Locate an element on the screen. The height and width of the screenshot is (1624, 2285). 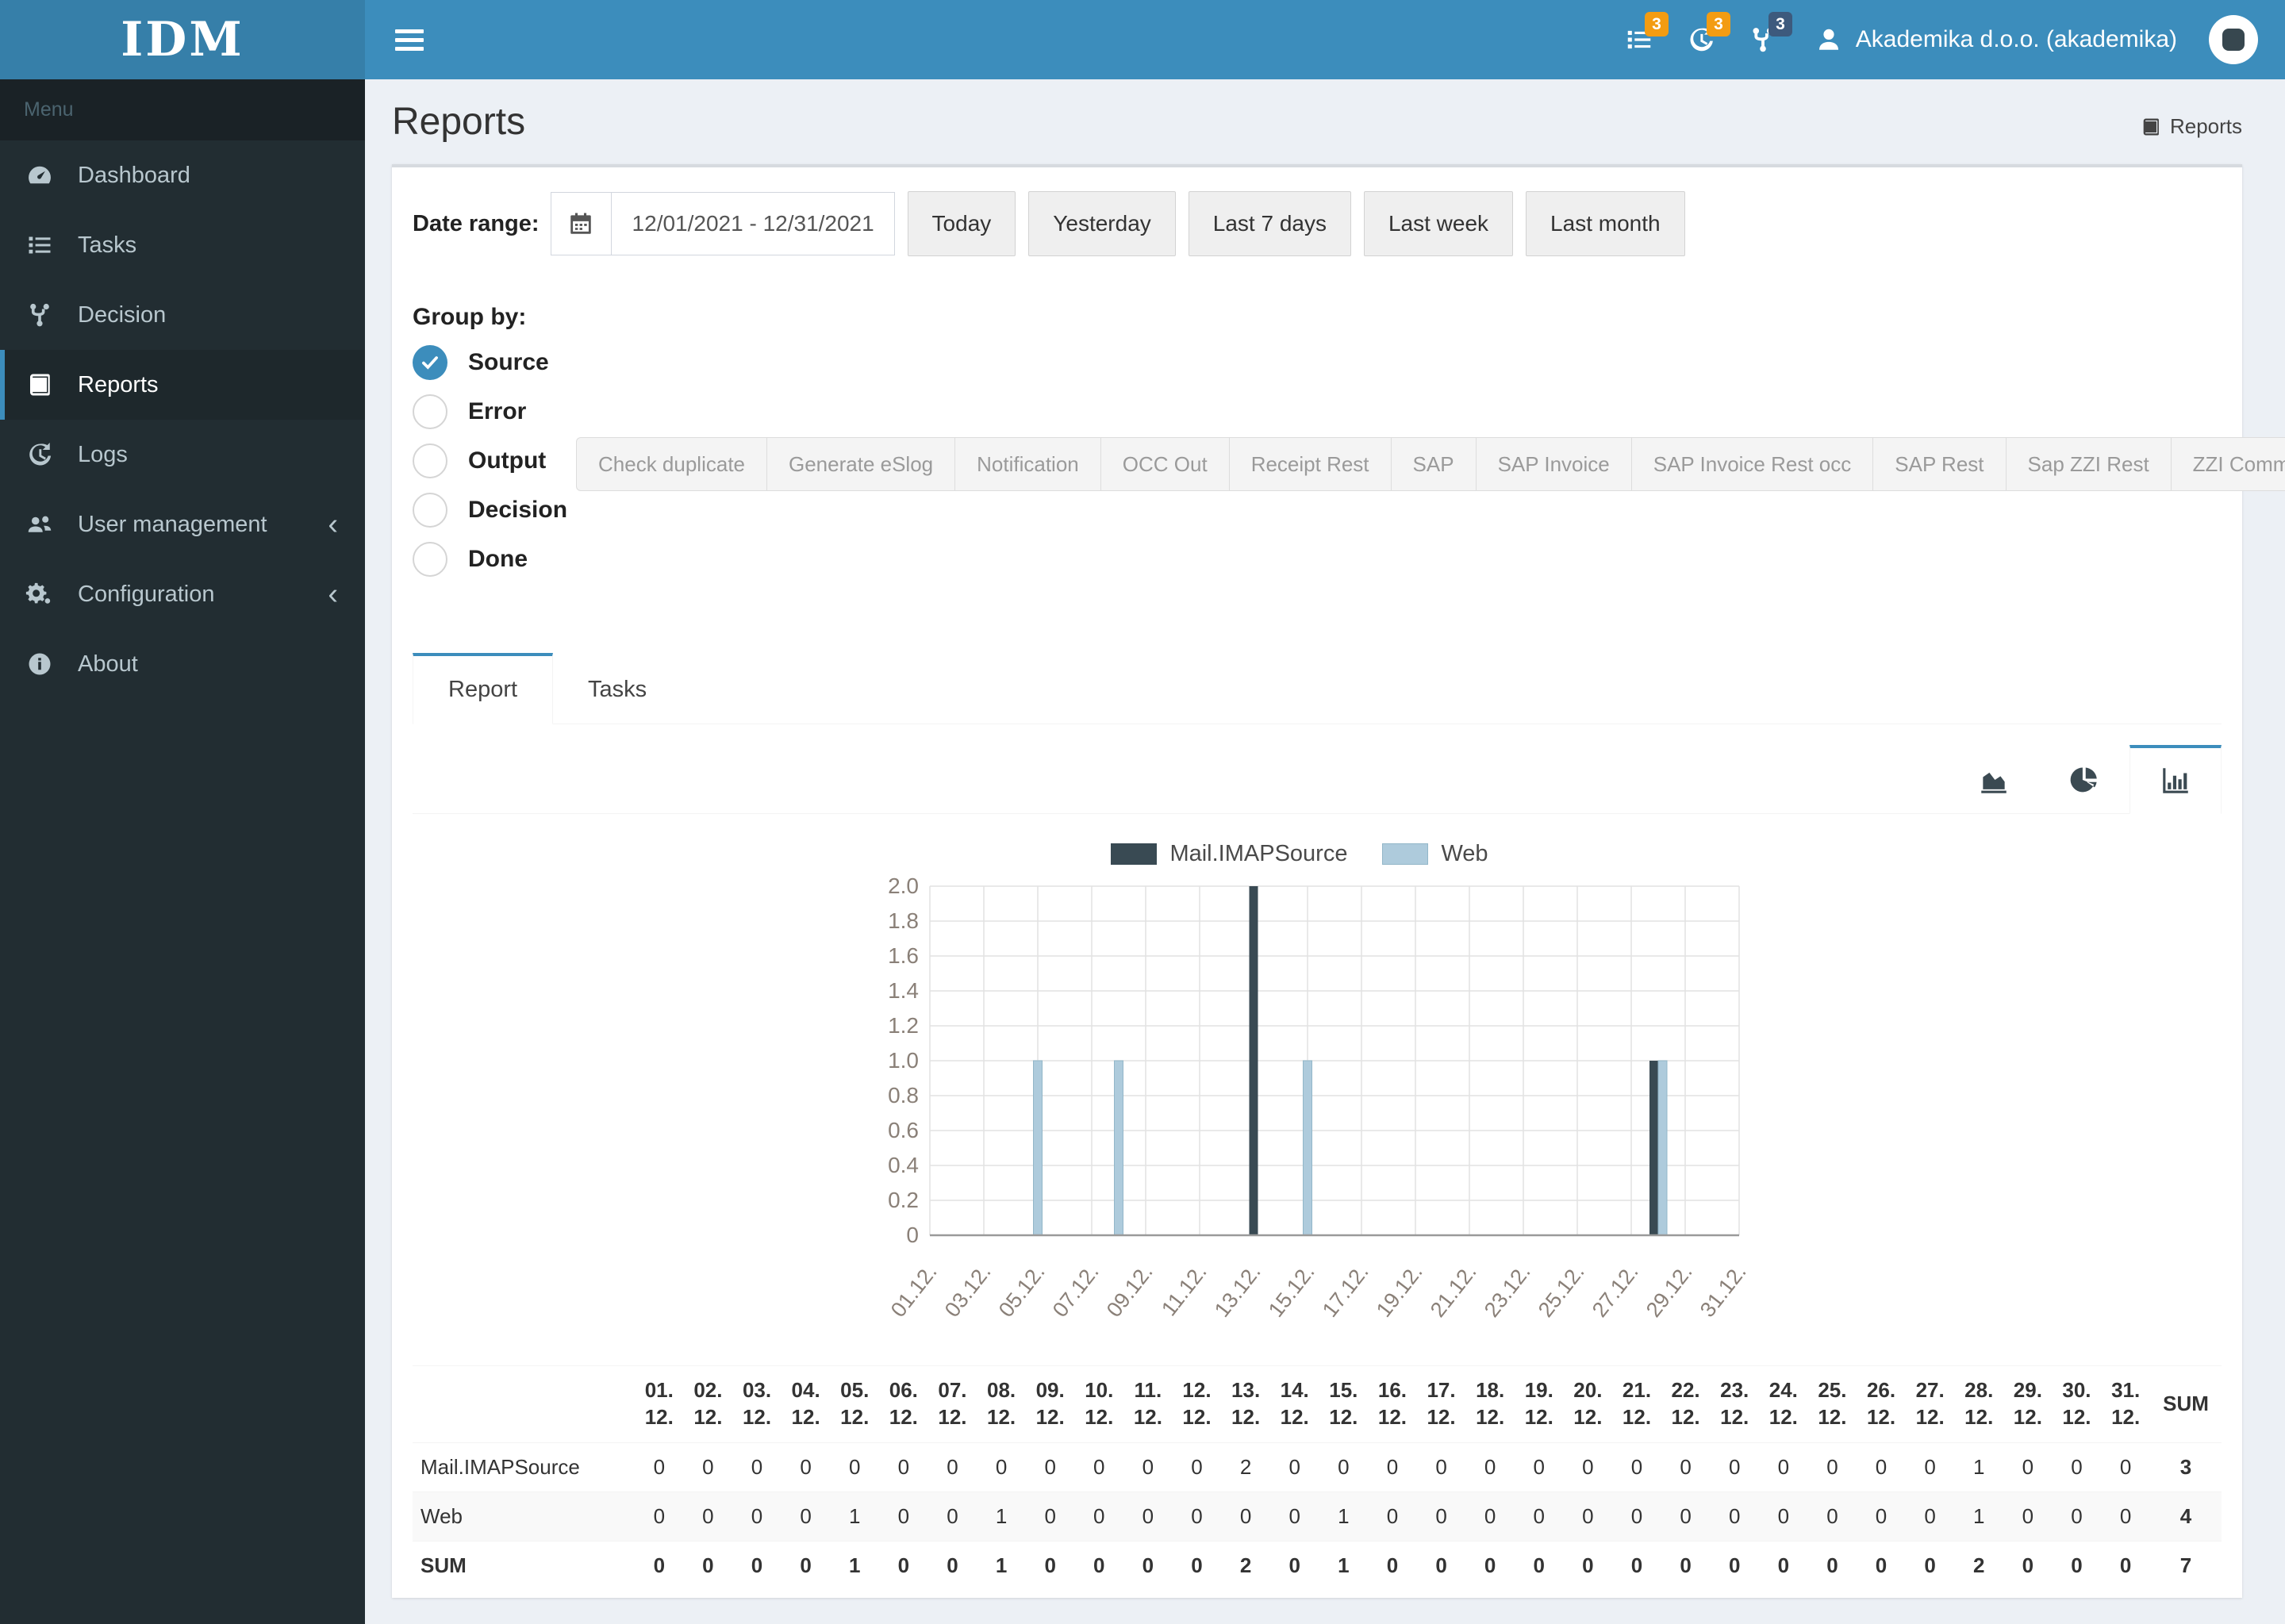
last-week-button: Last week is located at coordinates (1438, 224).